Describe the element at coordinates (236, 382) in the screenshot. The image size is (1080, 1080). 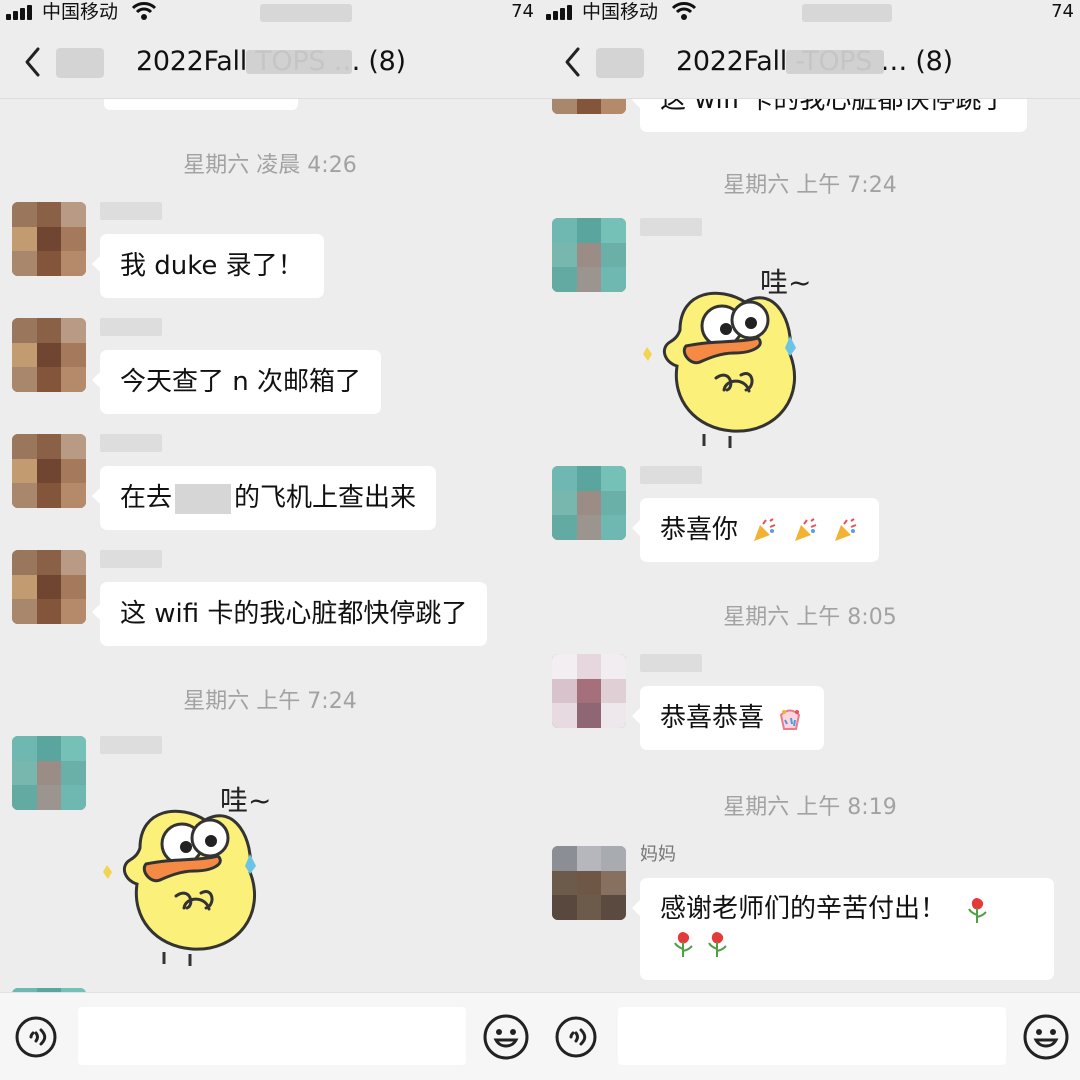
I see `message-bubble: 今天查了 n 次邮箱了` at that location.